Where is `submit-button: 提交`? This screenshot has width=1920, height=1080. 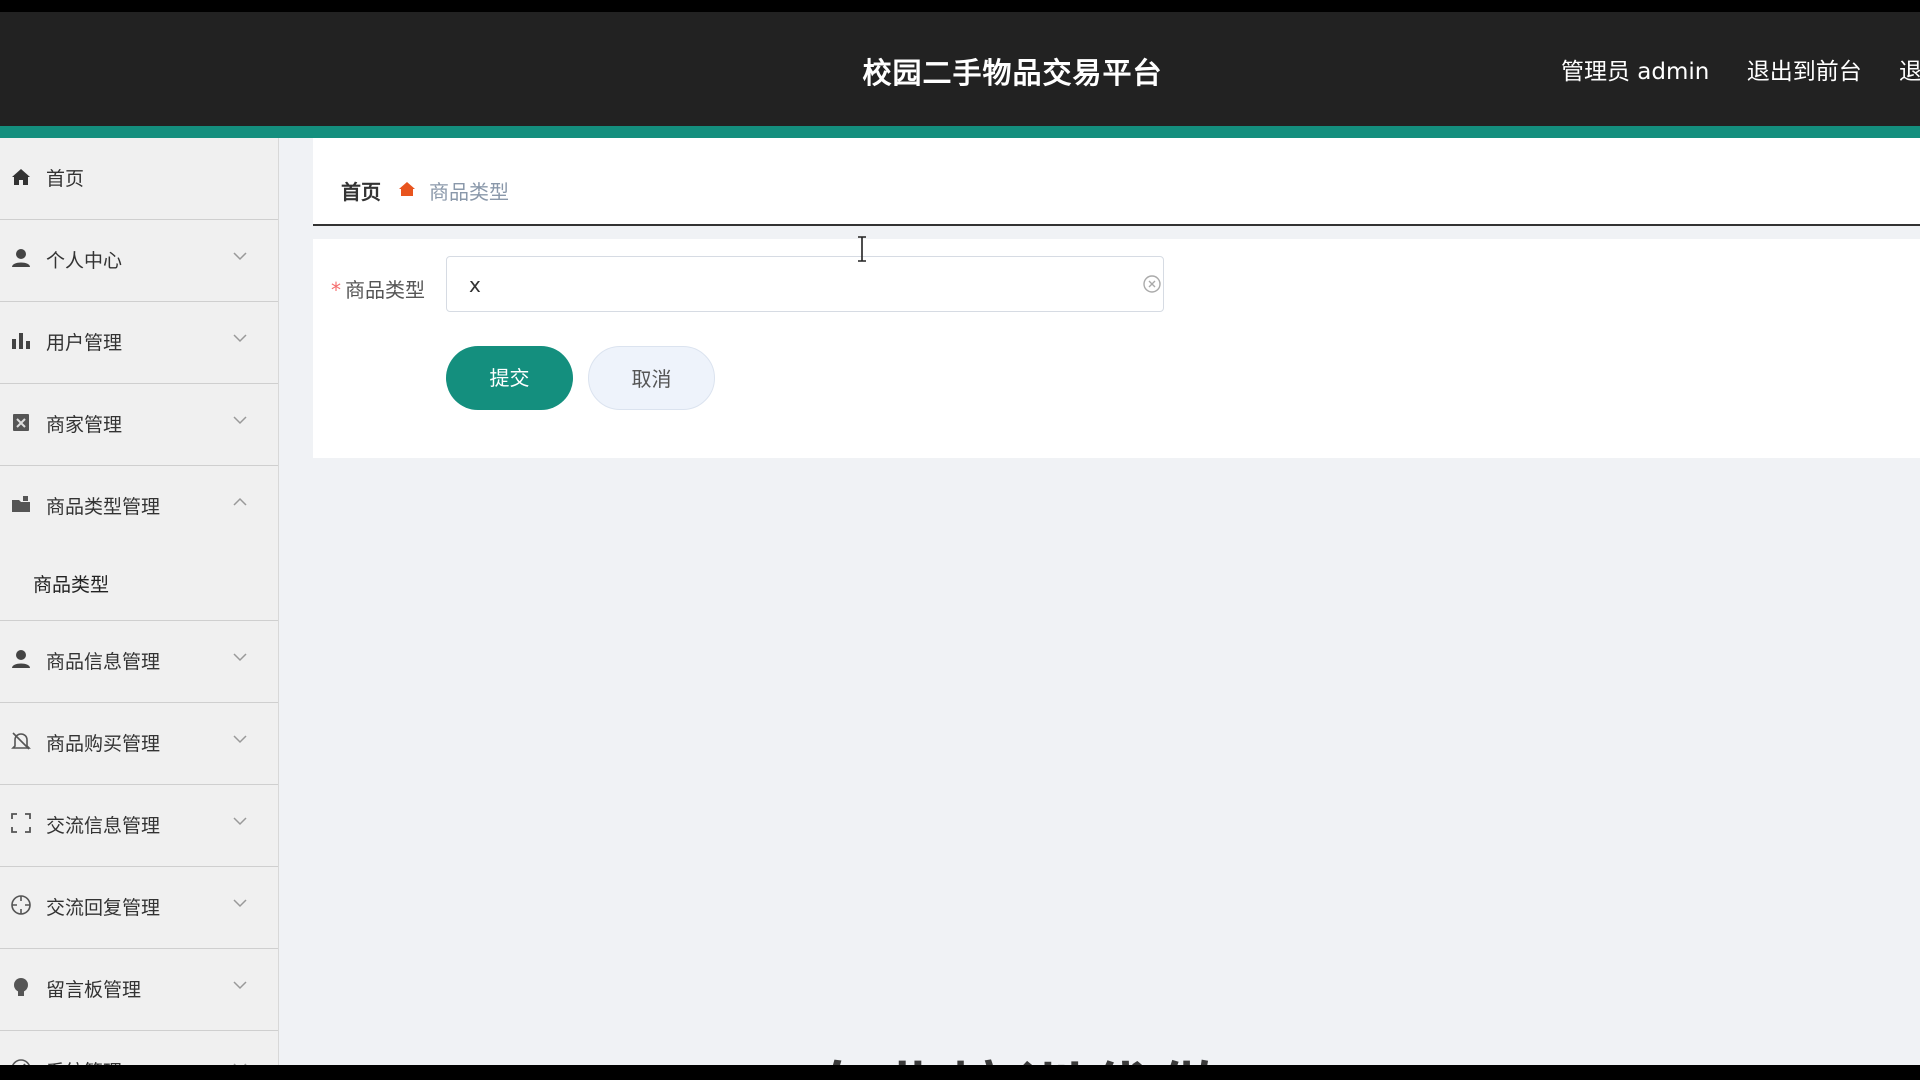
submit-button: 提交 is located at coordinates (509, 378).